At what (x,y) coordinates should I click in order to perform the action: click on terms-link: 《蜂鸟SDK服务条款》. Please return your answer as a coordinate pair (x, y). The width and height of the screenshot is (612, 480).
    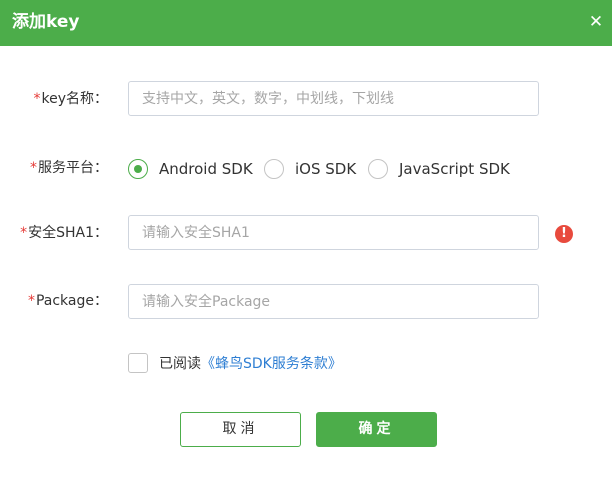
    Looking at the image, I should click on (271, 363).